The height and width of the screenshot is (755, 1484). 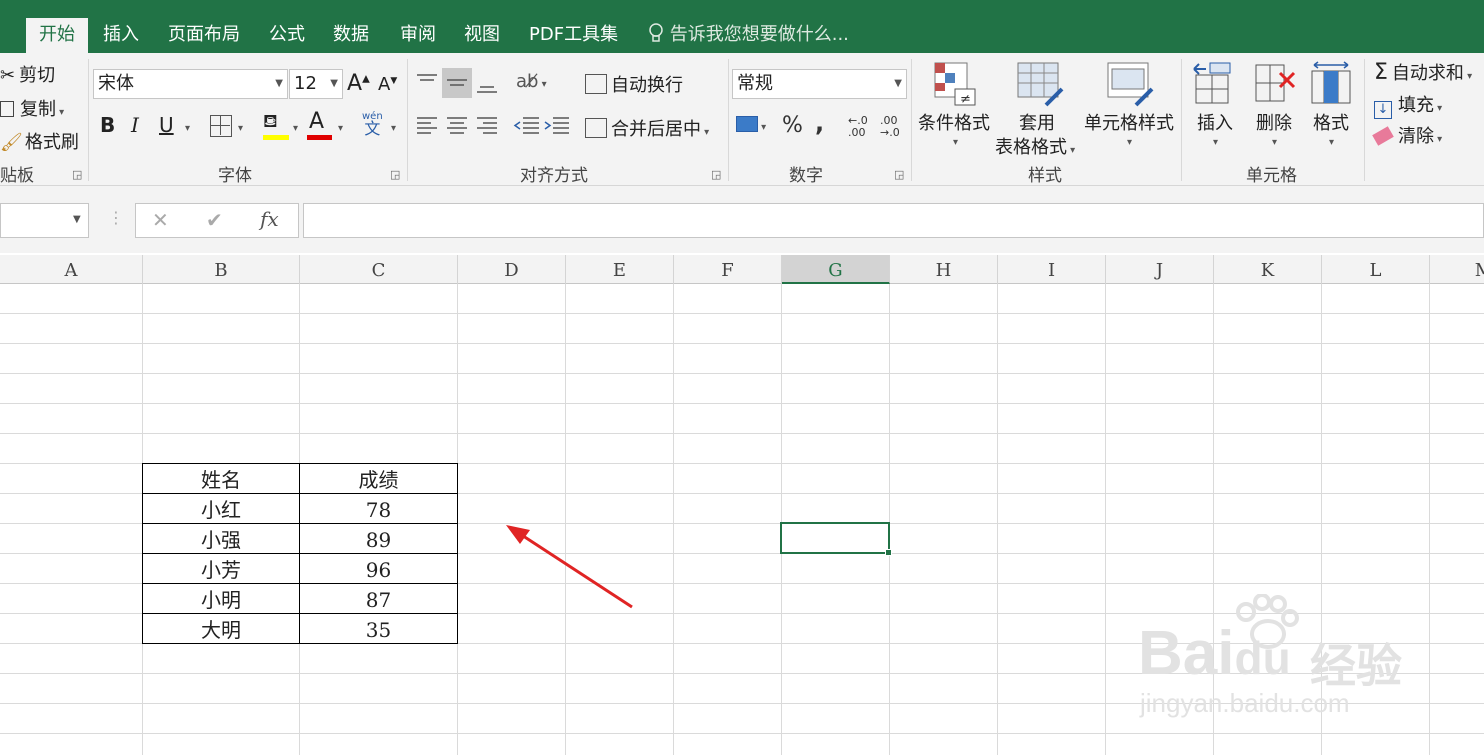 I want to click on gridline, so click(x=673, y=519).